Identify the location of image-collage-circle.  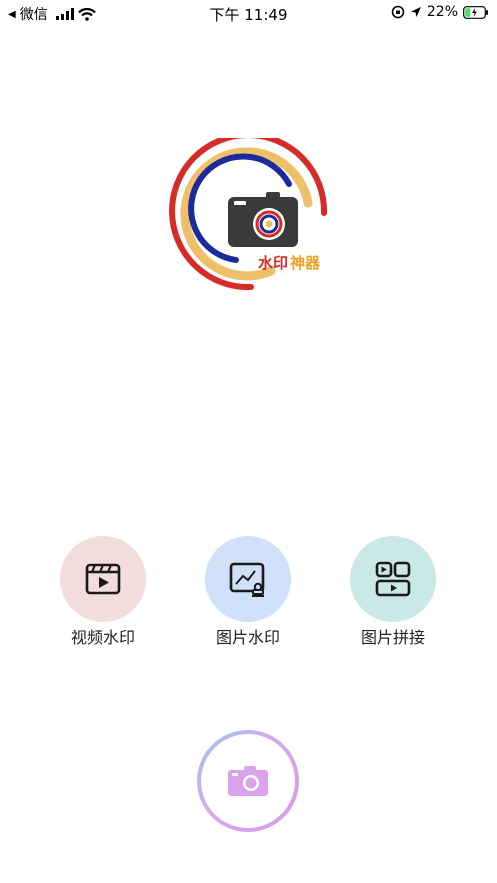
(393, 579).